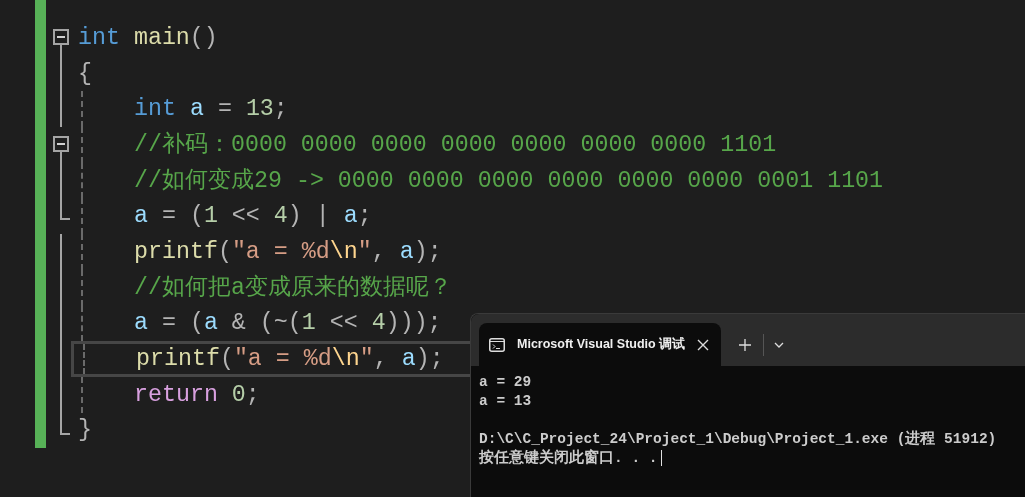  Describe the element at coordinates (497, 344) in the screenshot. I see `terminal-icon` at that location.